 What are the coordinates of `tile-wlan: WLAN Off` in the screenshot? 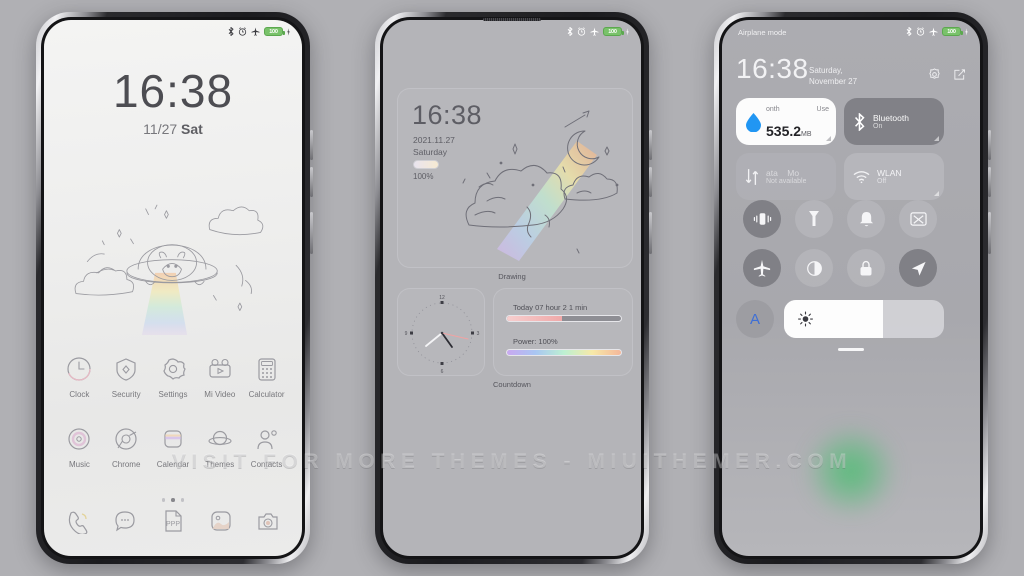 It's located at (894, 176).